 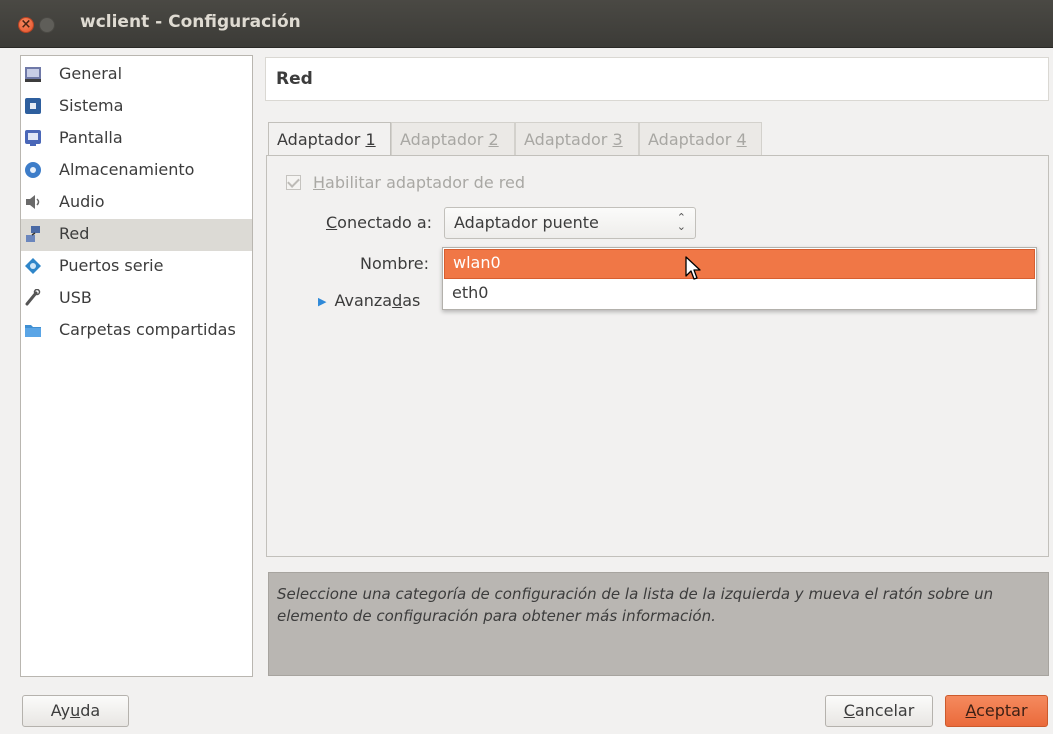 I want to click on shared-folders-icon, so click(x=33, y=331).